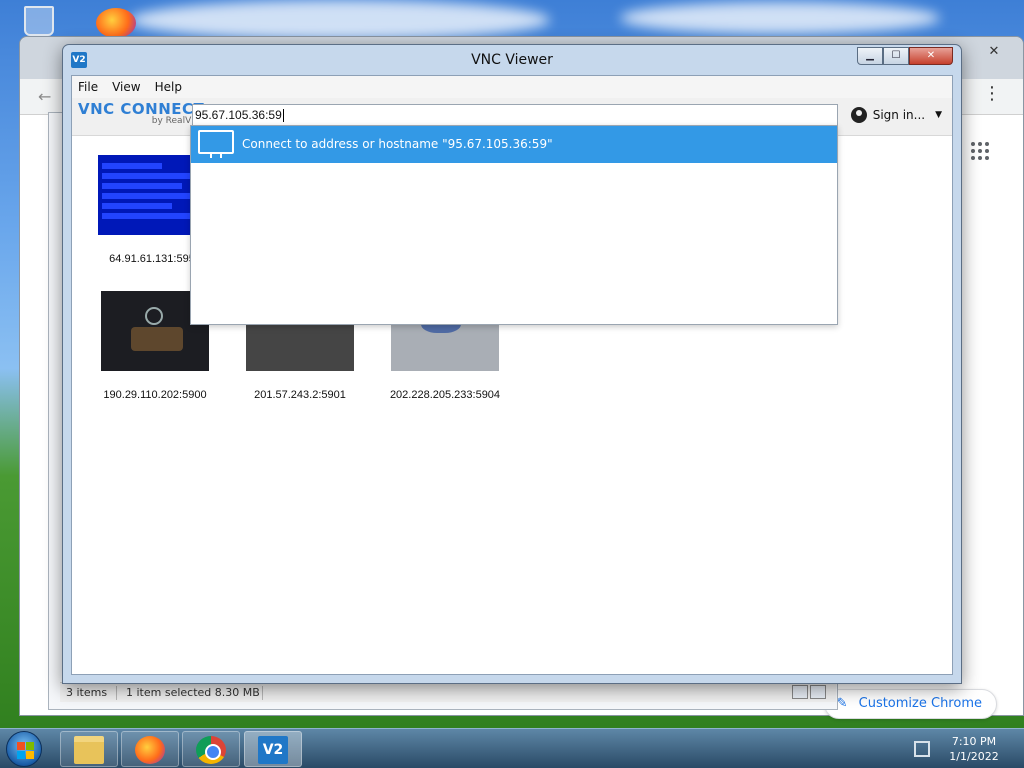  Describe the element at coordinates (800, 692) in the screenshot. I see `details-view-icon` at that location.